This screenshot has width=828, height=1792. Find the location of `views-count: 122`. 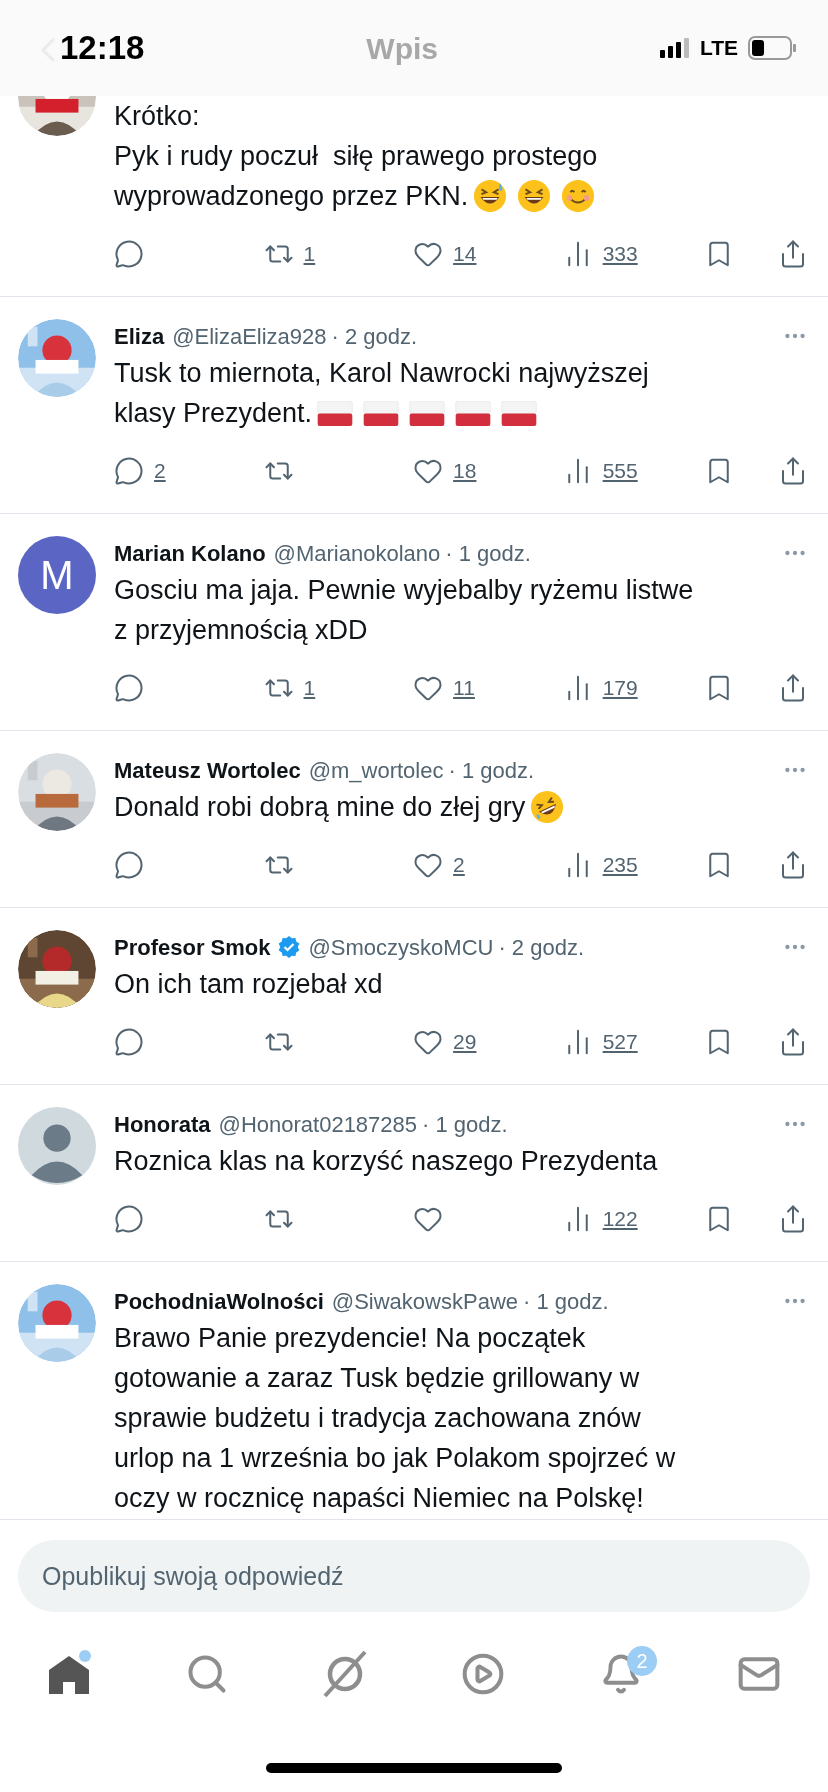

views-count: 122 is located at coordinates (620, 1219).